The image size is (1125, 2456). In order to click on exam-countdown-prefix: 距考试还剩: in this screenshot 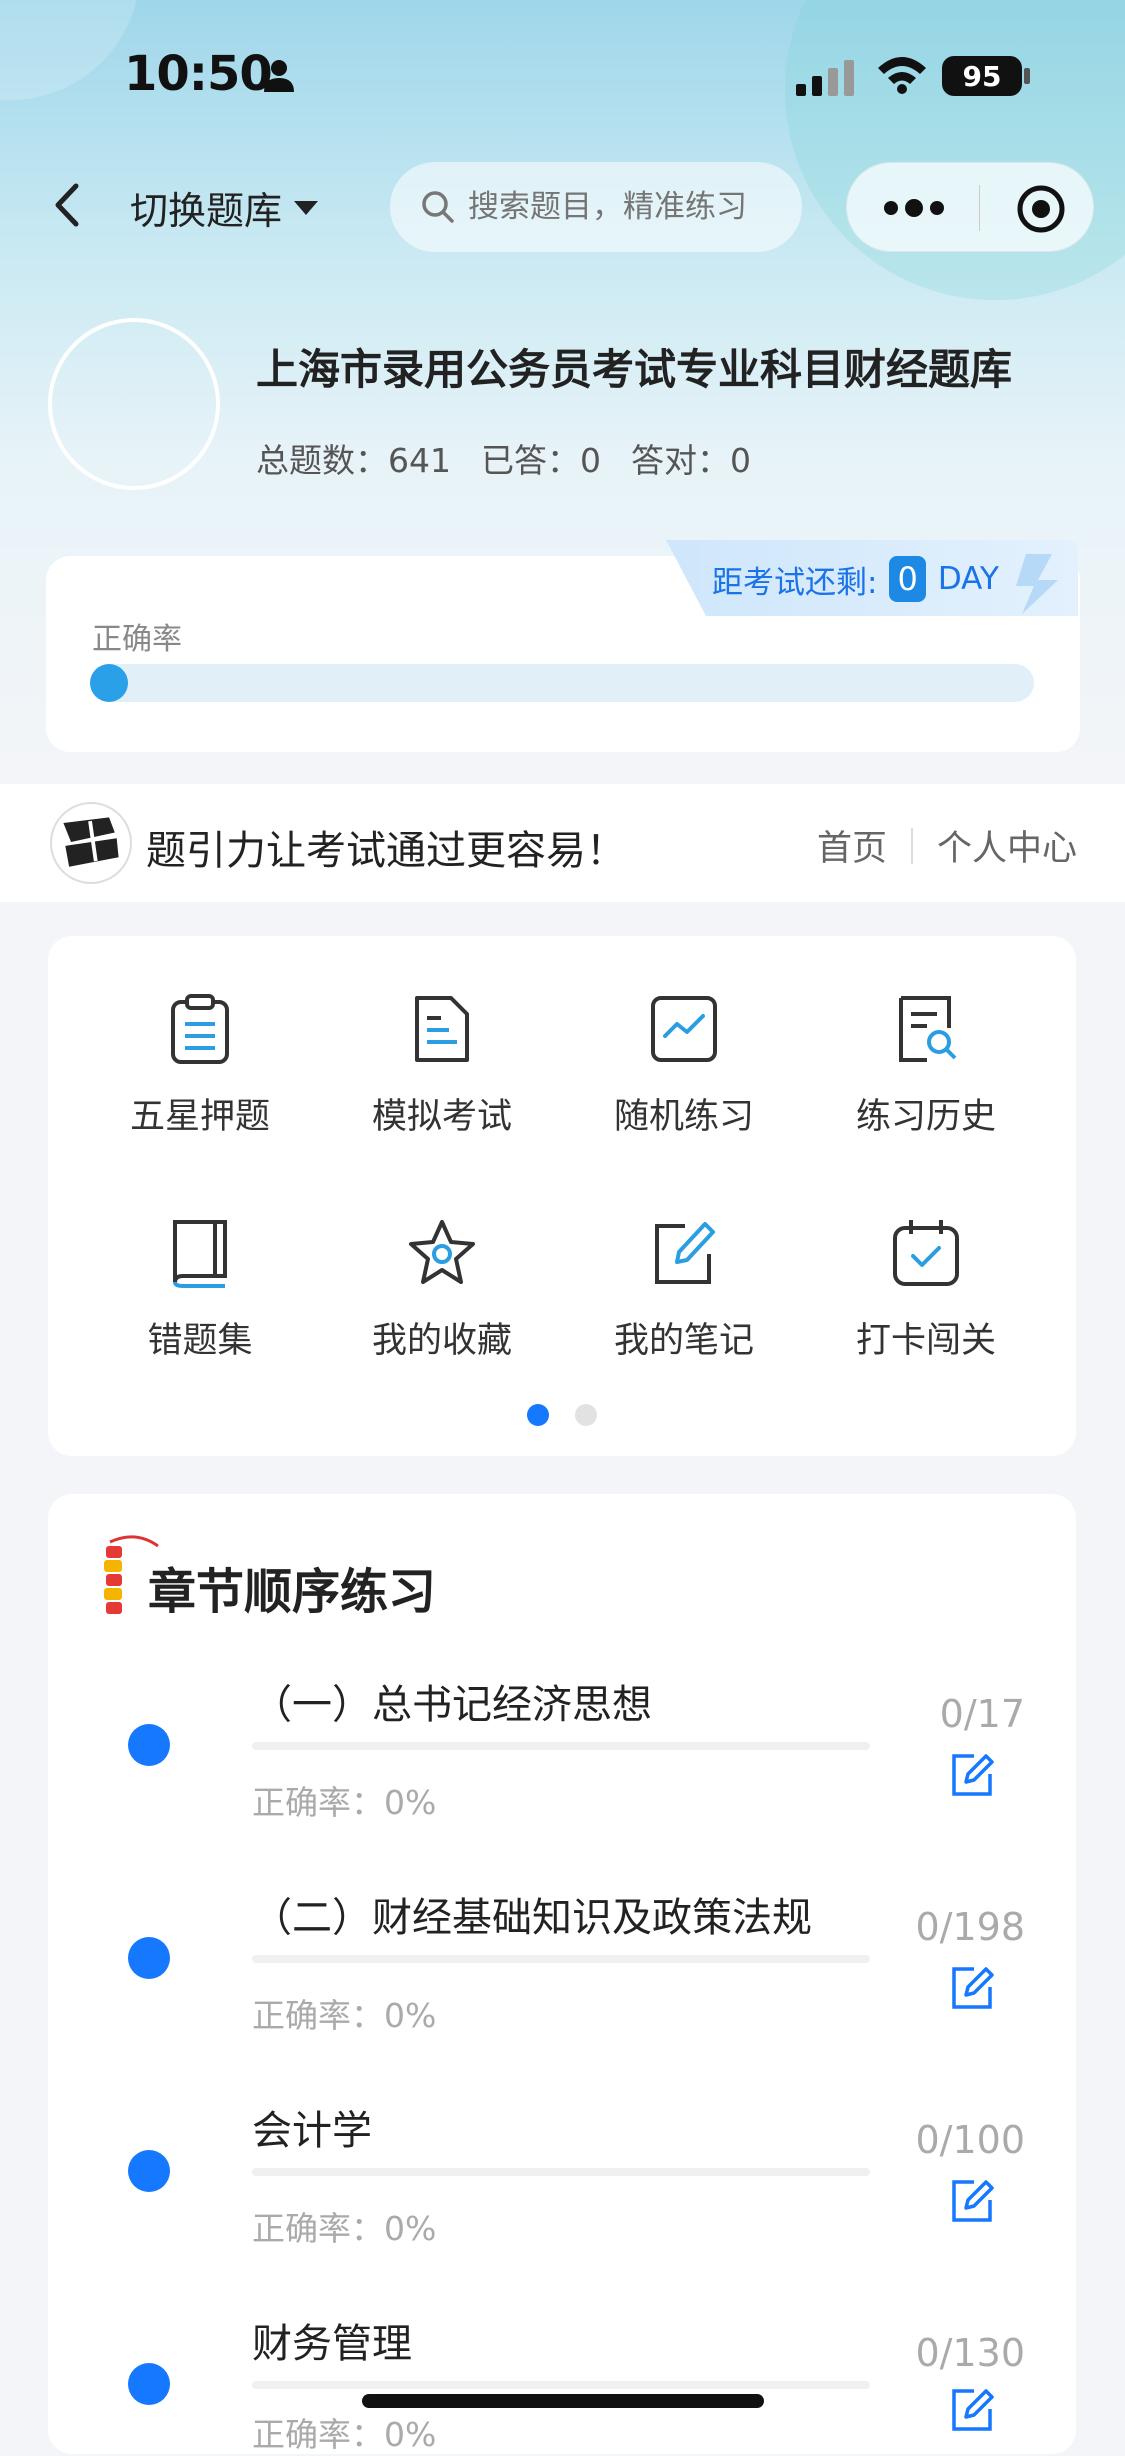, I will do `click(795, 582)`.